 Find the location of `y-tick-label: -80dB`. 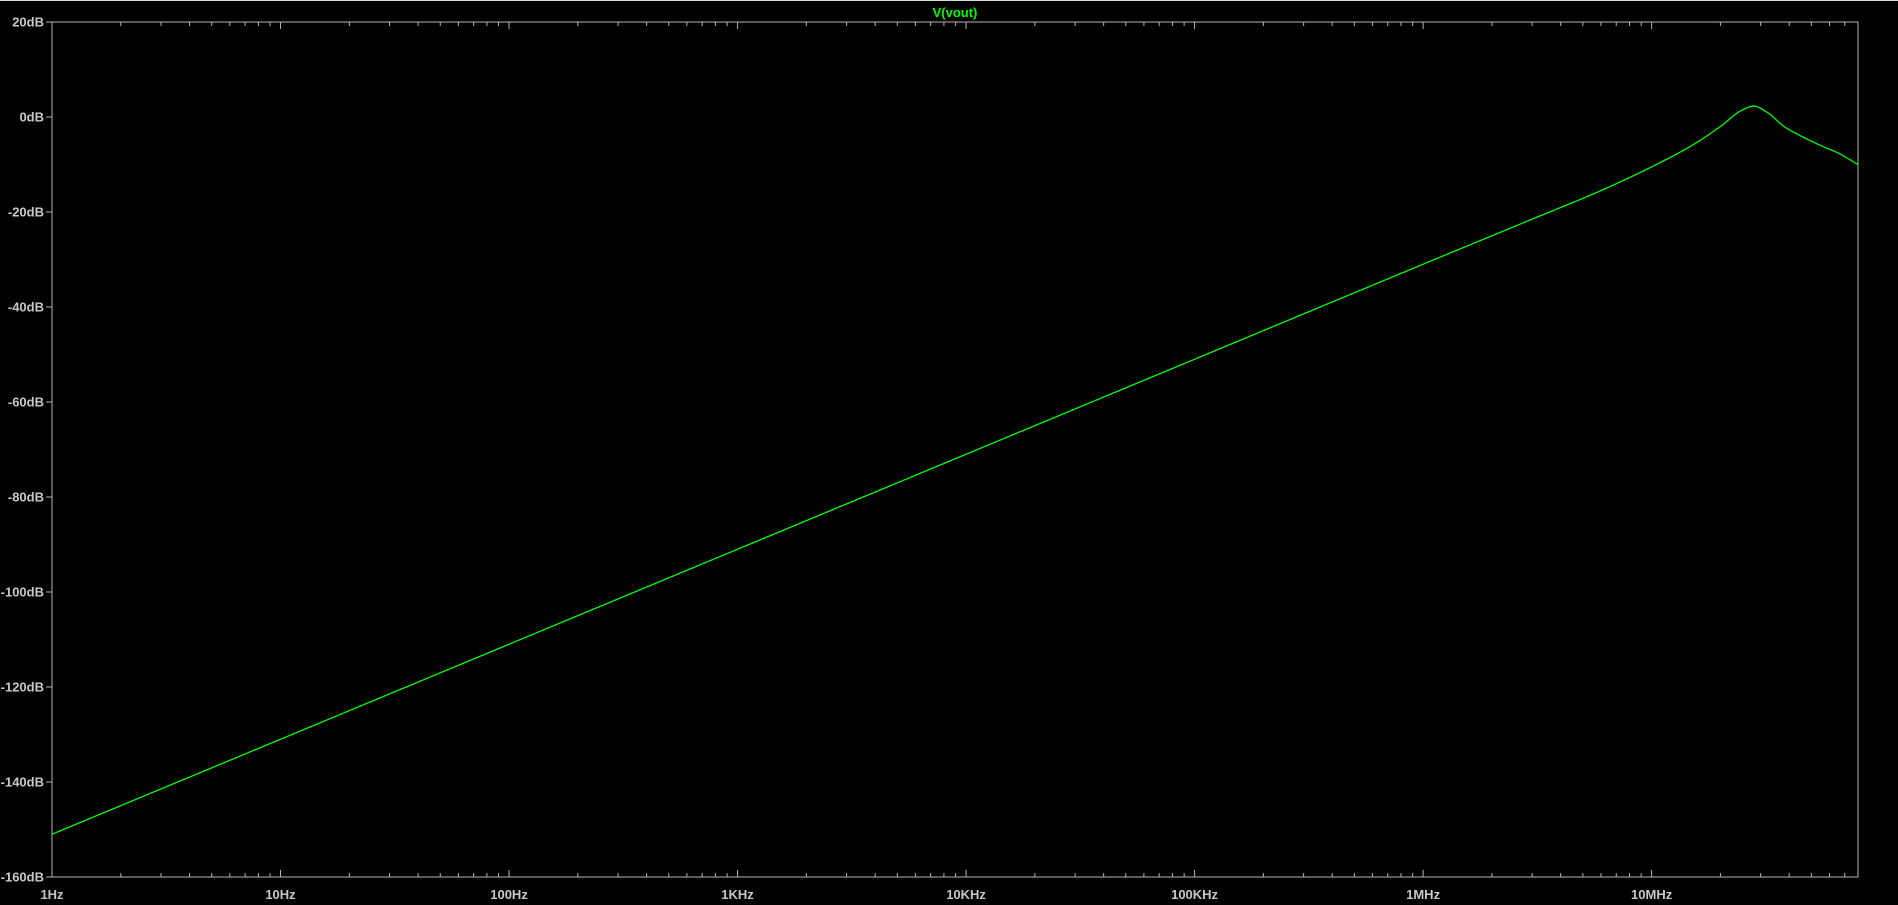

y-tick-label: -80dB is located at coordinates (26, 497).